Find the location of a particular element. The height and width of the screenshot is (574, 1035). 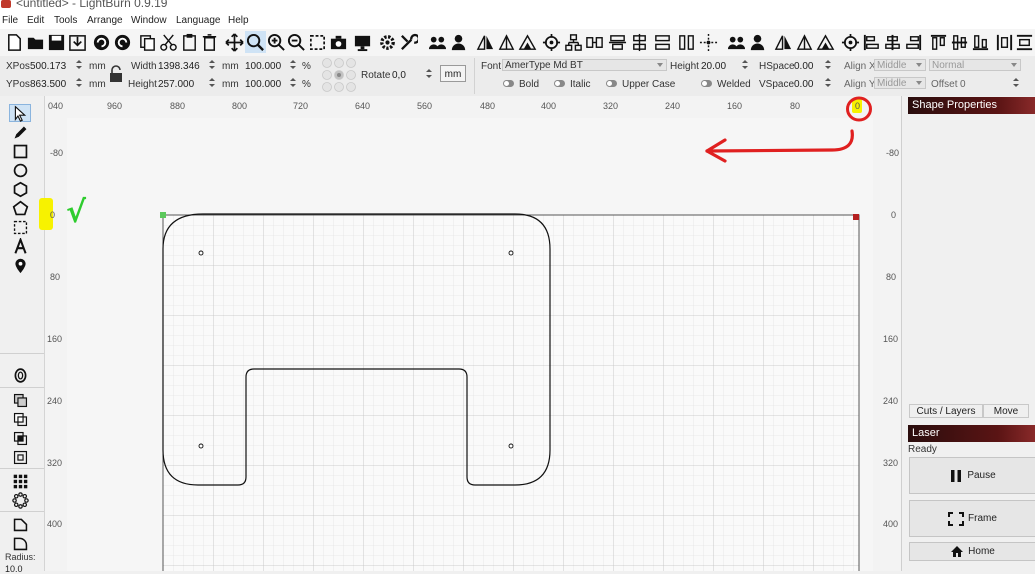

offset-spinner is located at coordinates (1016, 83).